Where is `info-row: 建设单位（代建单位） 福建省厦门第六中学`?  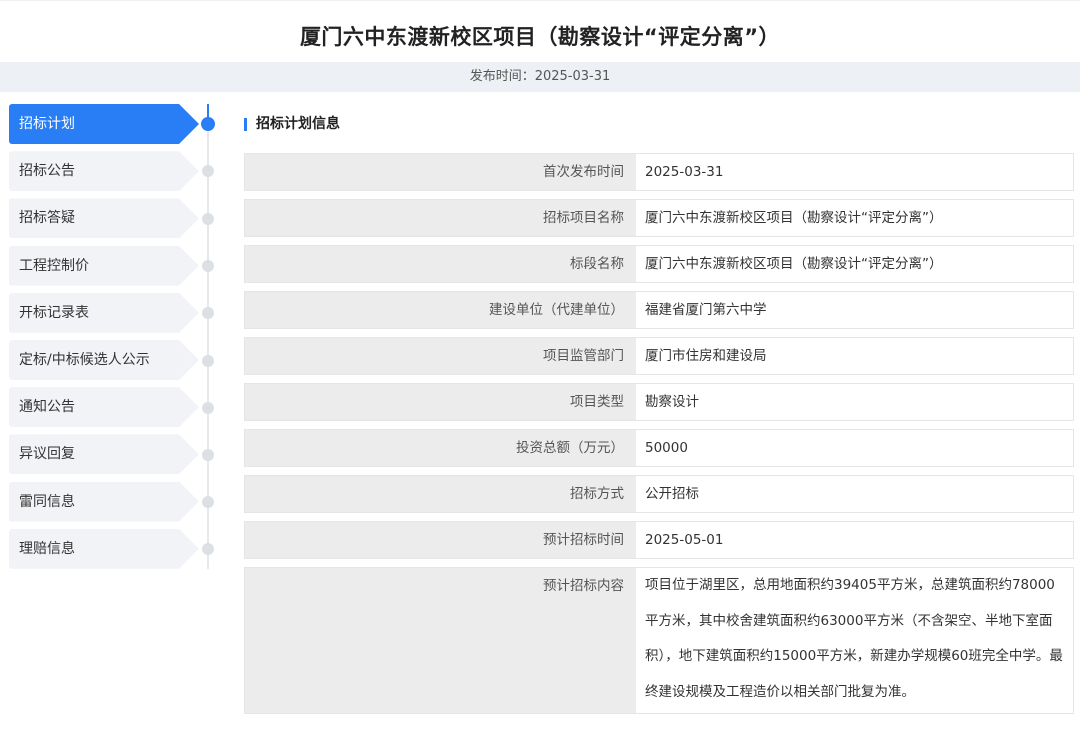
info-row: 建设单位（代建单位） 福建省厦门第六中学 is located at coordinates (659, 310).